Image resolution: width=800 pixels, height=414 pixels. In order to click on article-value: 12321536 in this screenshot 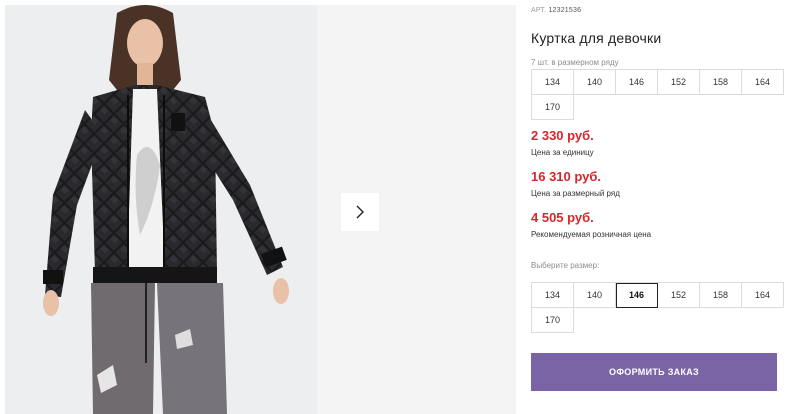, I will do `click(565, 10)`.